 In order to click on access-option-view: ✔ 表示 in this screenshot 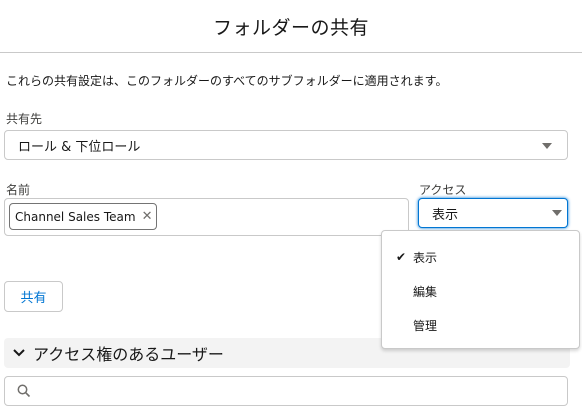, I will do `click(480, 257)`.